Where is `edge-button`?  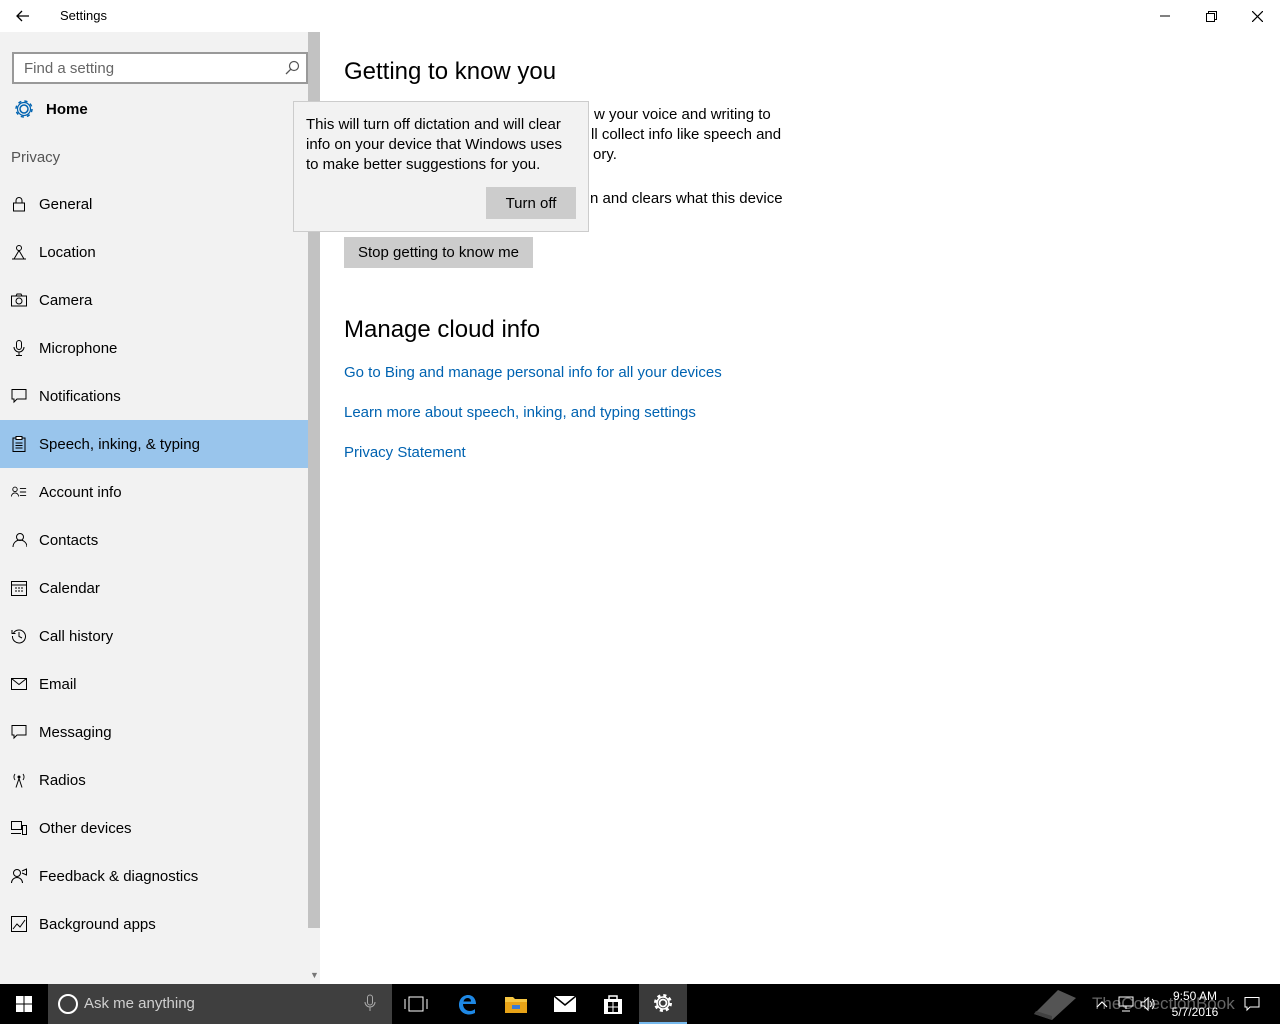 edge-button is located at coordinates (467, 1004).